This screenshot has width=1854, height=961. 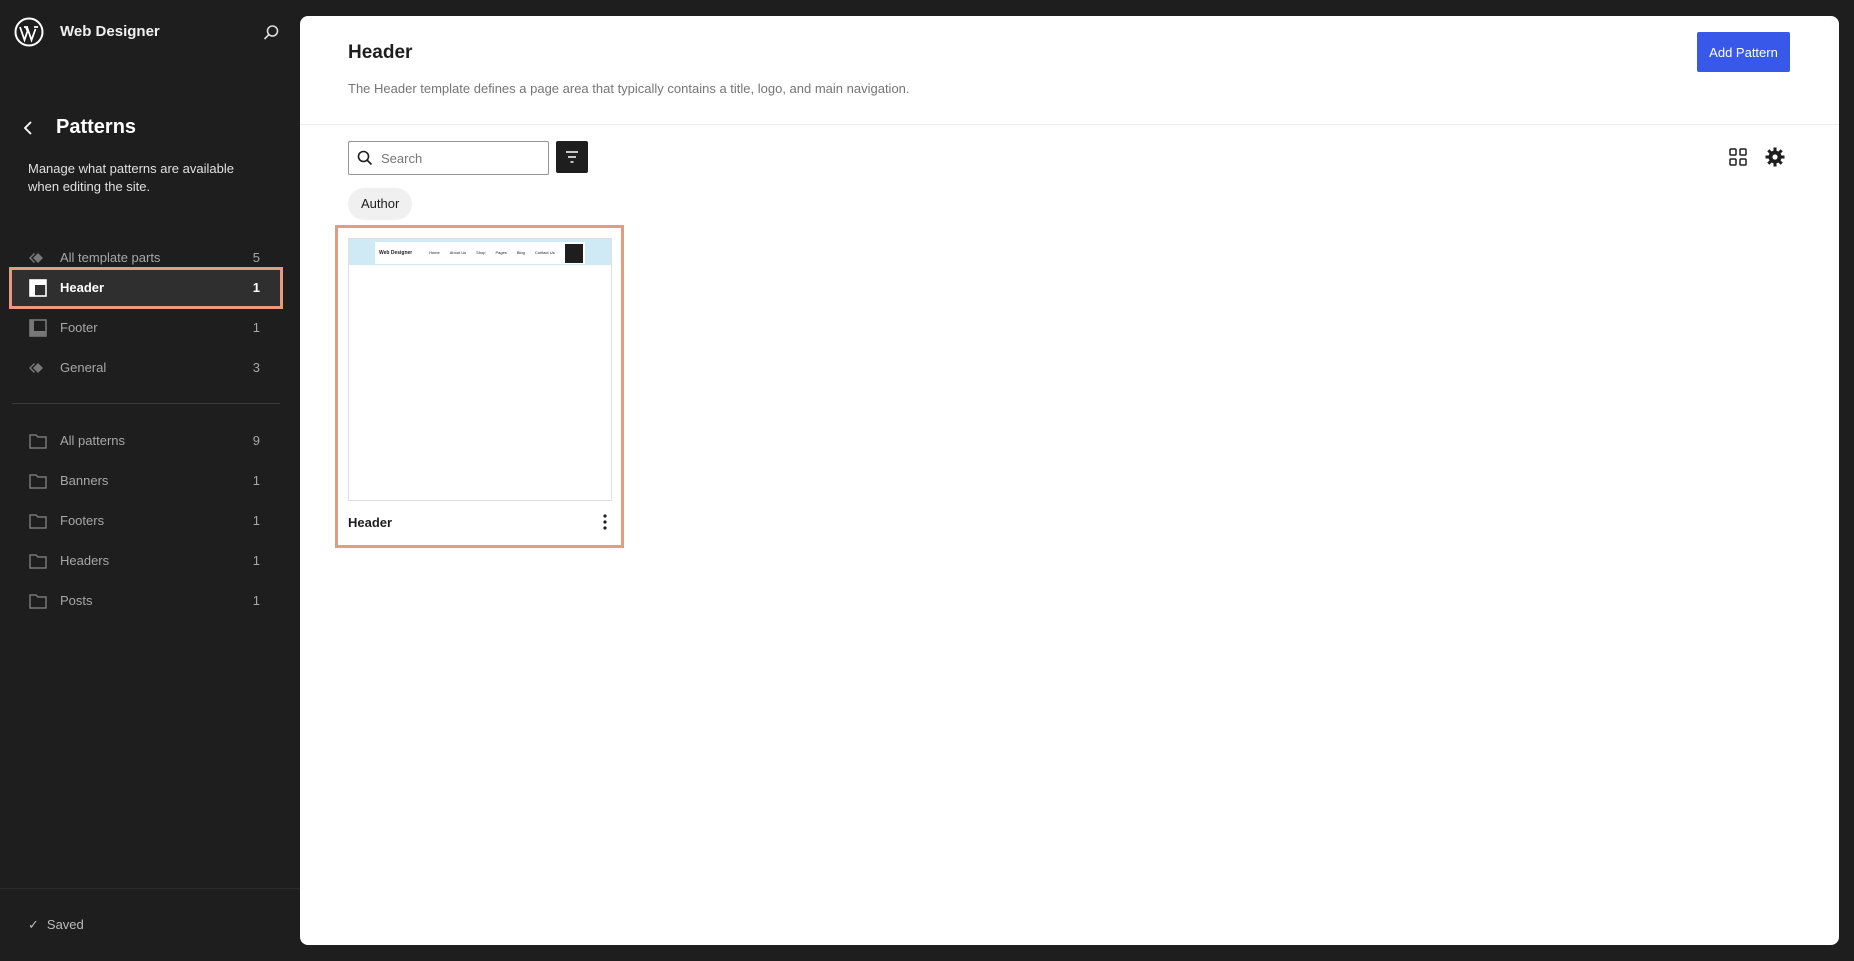 What do you see at coordinates (79, 327) in the screenshot?
I see `sidebar-item-label: Footer` at bounding box center [79, 327].